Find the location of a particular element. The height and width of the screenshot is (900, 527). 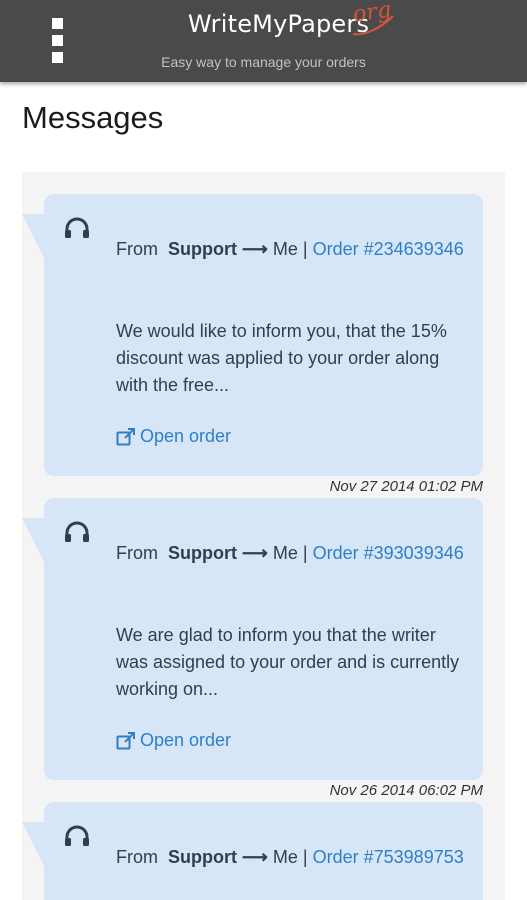

tagline: Easy way to manage your orders is located at coordinates (263, 62).